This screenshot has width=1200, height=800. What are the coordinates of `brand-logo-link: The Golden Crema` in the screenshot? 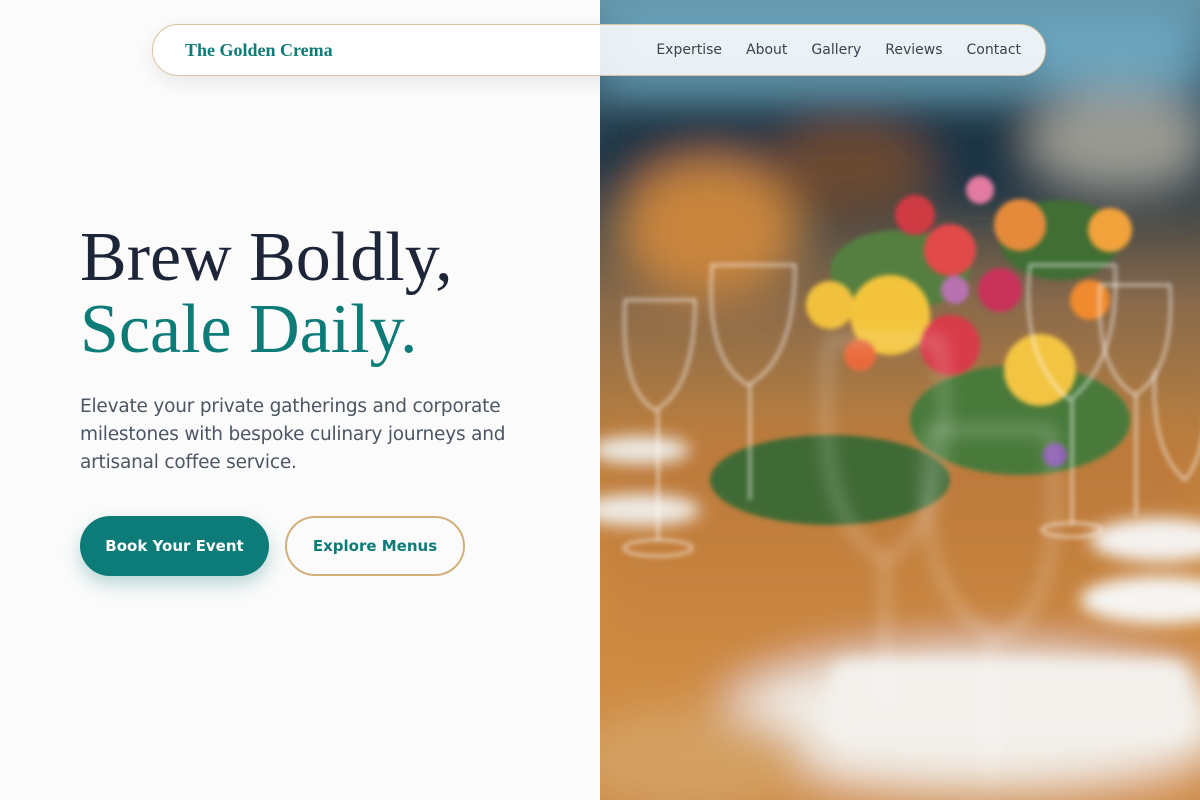 It's located at (259, 50).